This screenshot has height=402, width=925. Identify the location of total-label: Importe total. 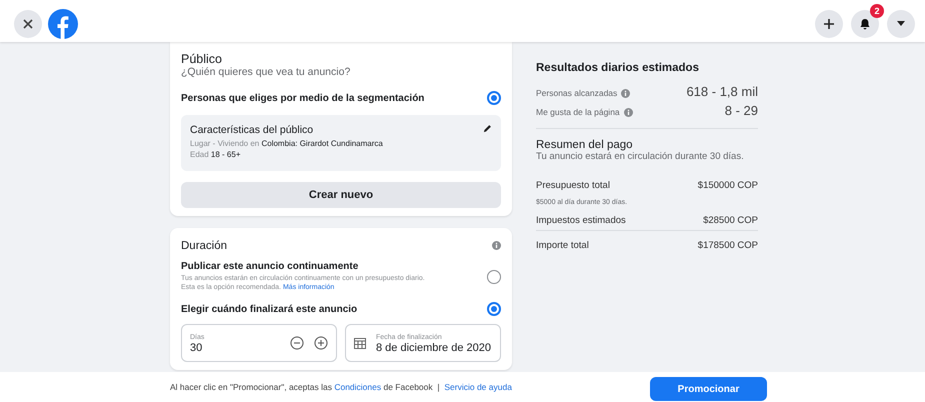
(562, 245).